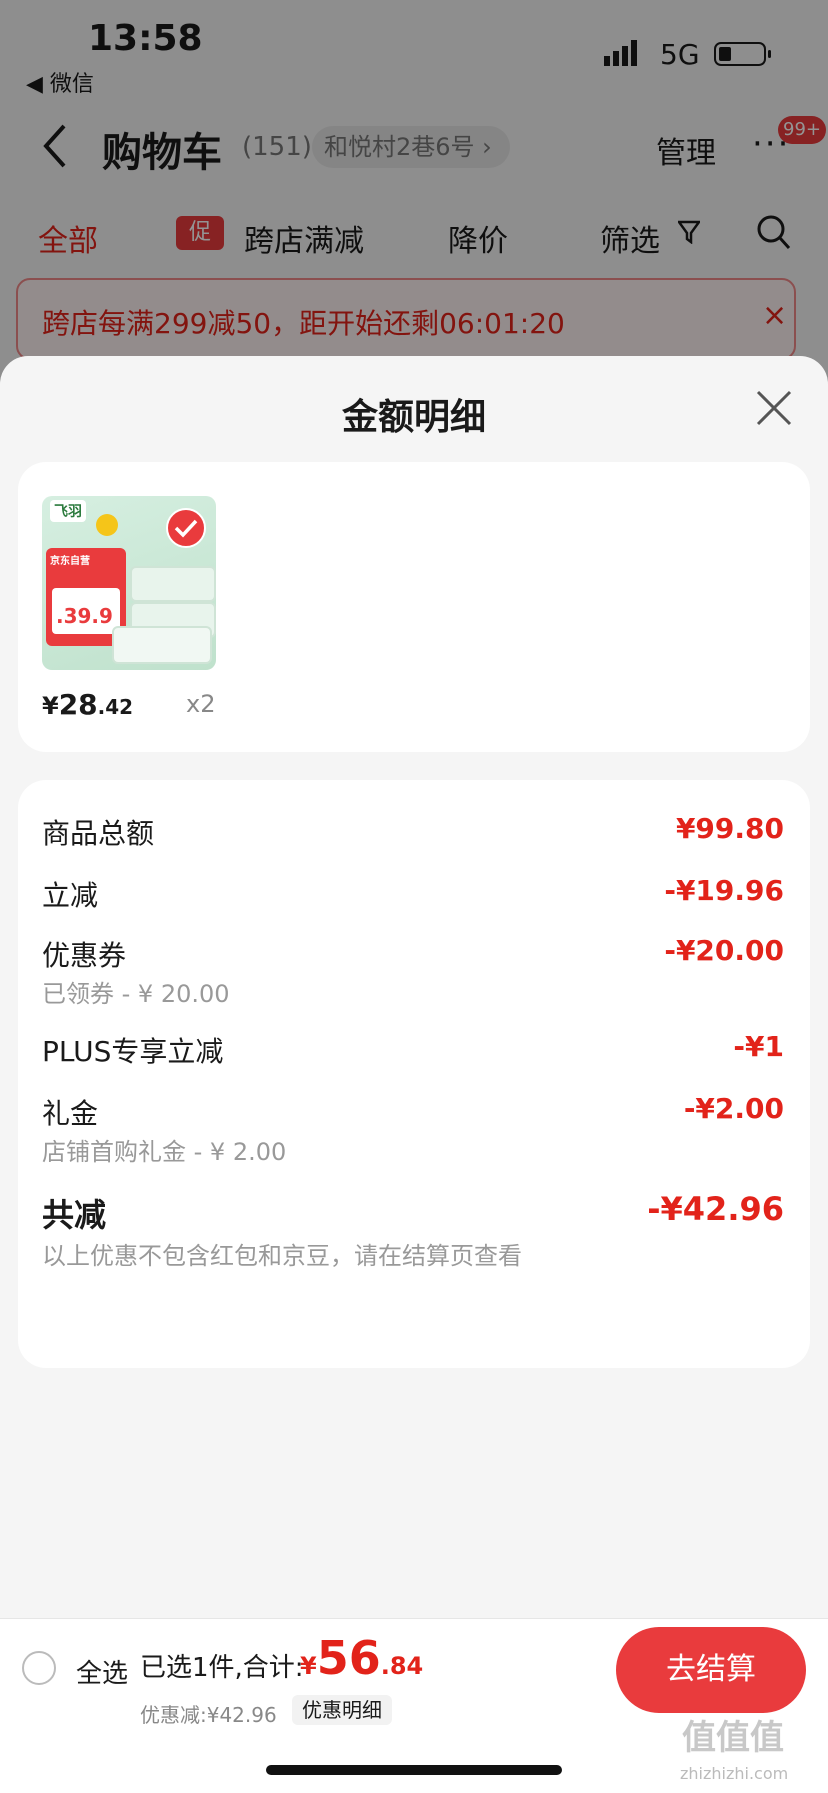 The width and height of the screenshot is (828, 1793). What do you see at coordinates (348, 1658) in the screenshot?
I see `total-integer: 56` at bounding box center [348, 1658].